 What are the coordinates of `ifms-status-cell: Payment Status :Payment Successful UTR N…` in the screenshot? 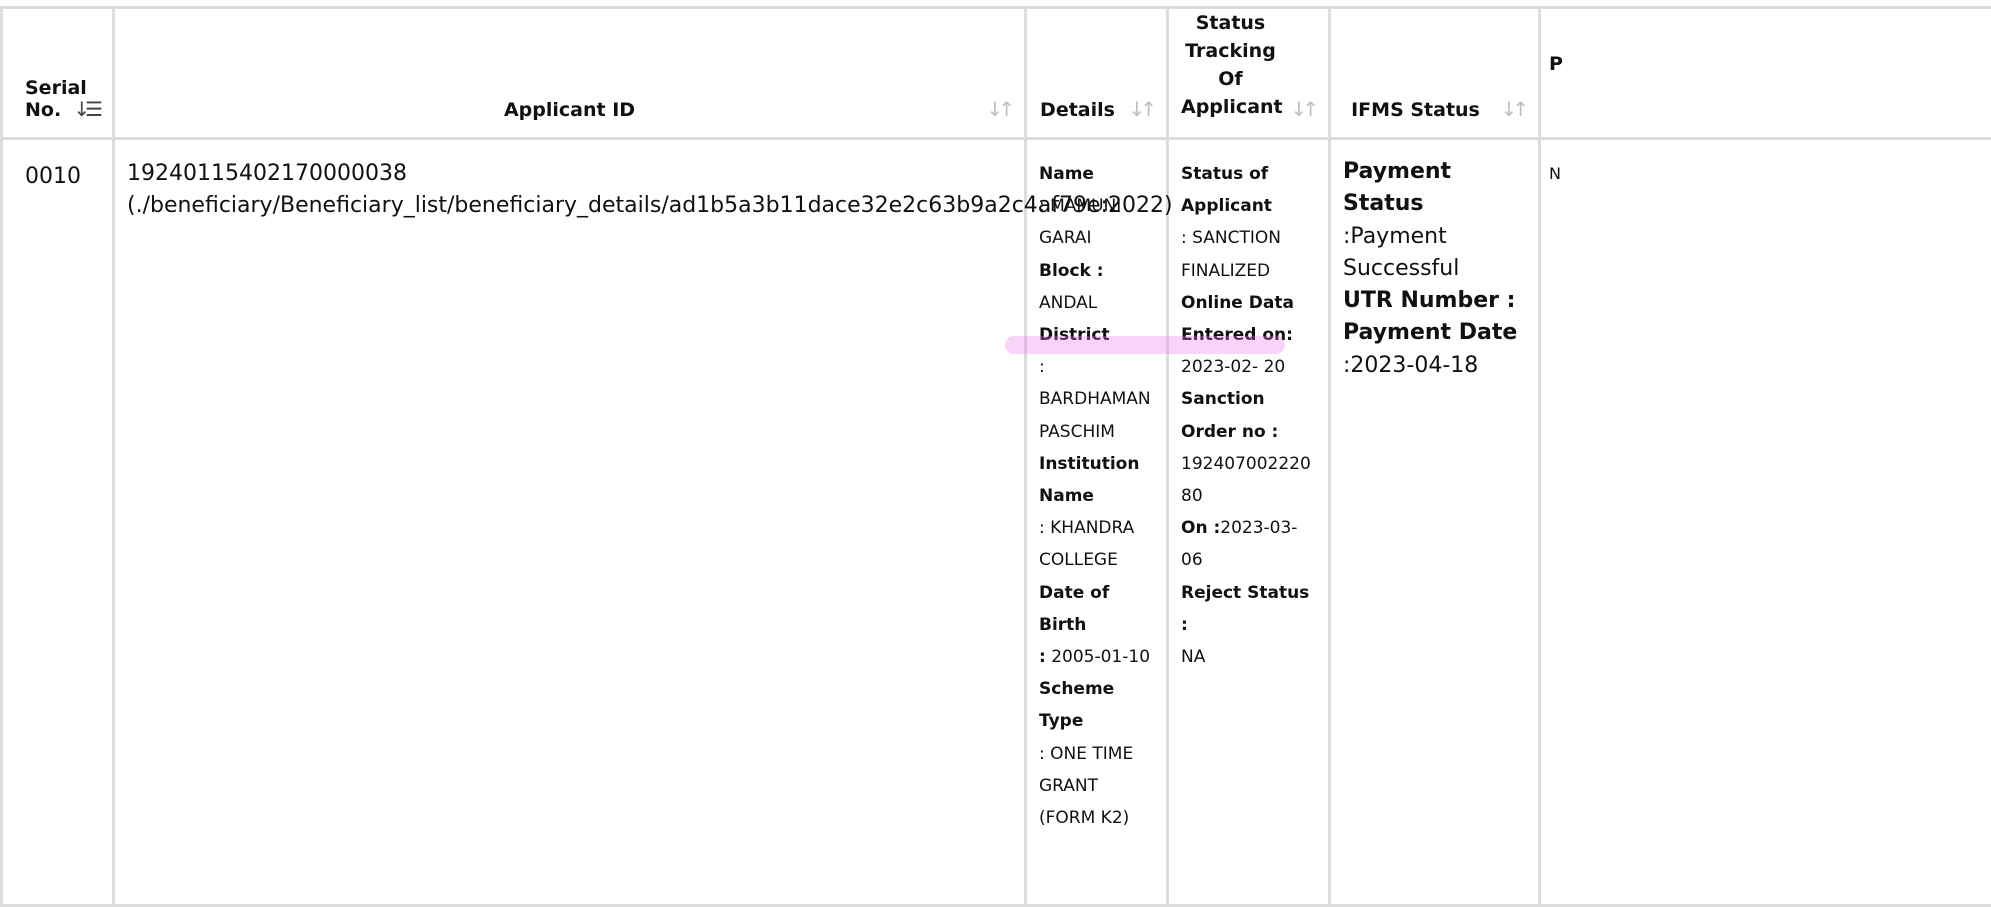 It's located at (1435, 522).